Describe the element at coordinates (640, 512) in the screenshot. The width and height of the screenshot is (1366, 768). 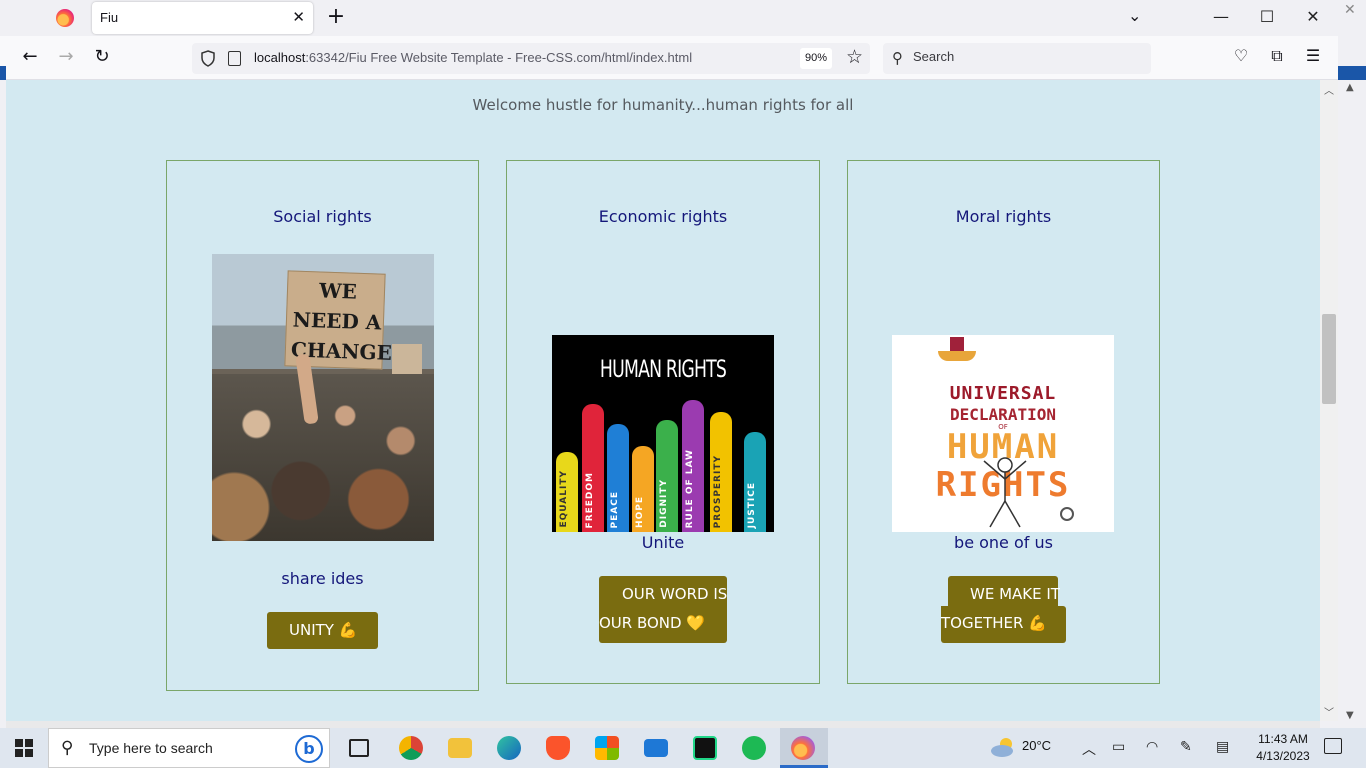
I see `hand-word: HOPE` at that location.